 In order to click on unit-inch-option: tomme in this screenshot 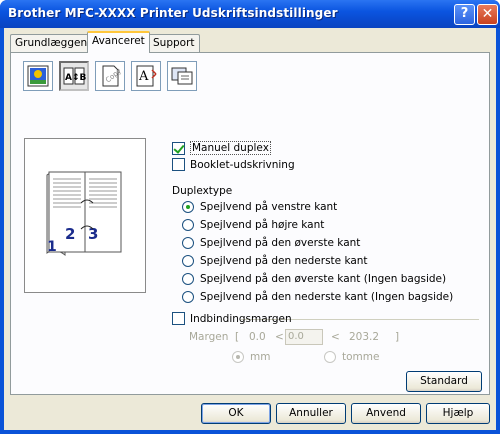, I will do `click(351, 357)`.